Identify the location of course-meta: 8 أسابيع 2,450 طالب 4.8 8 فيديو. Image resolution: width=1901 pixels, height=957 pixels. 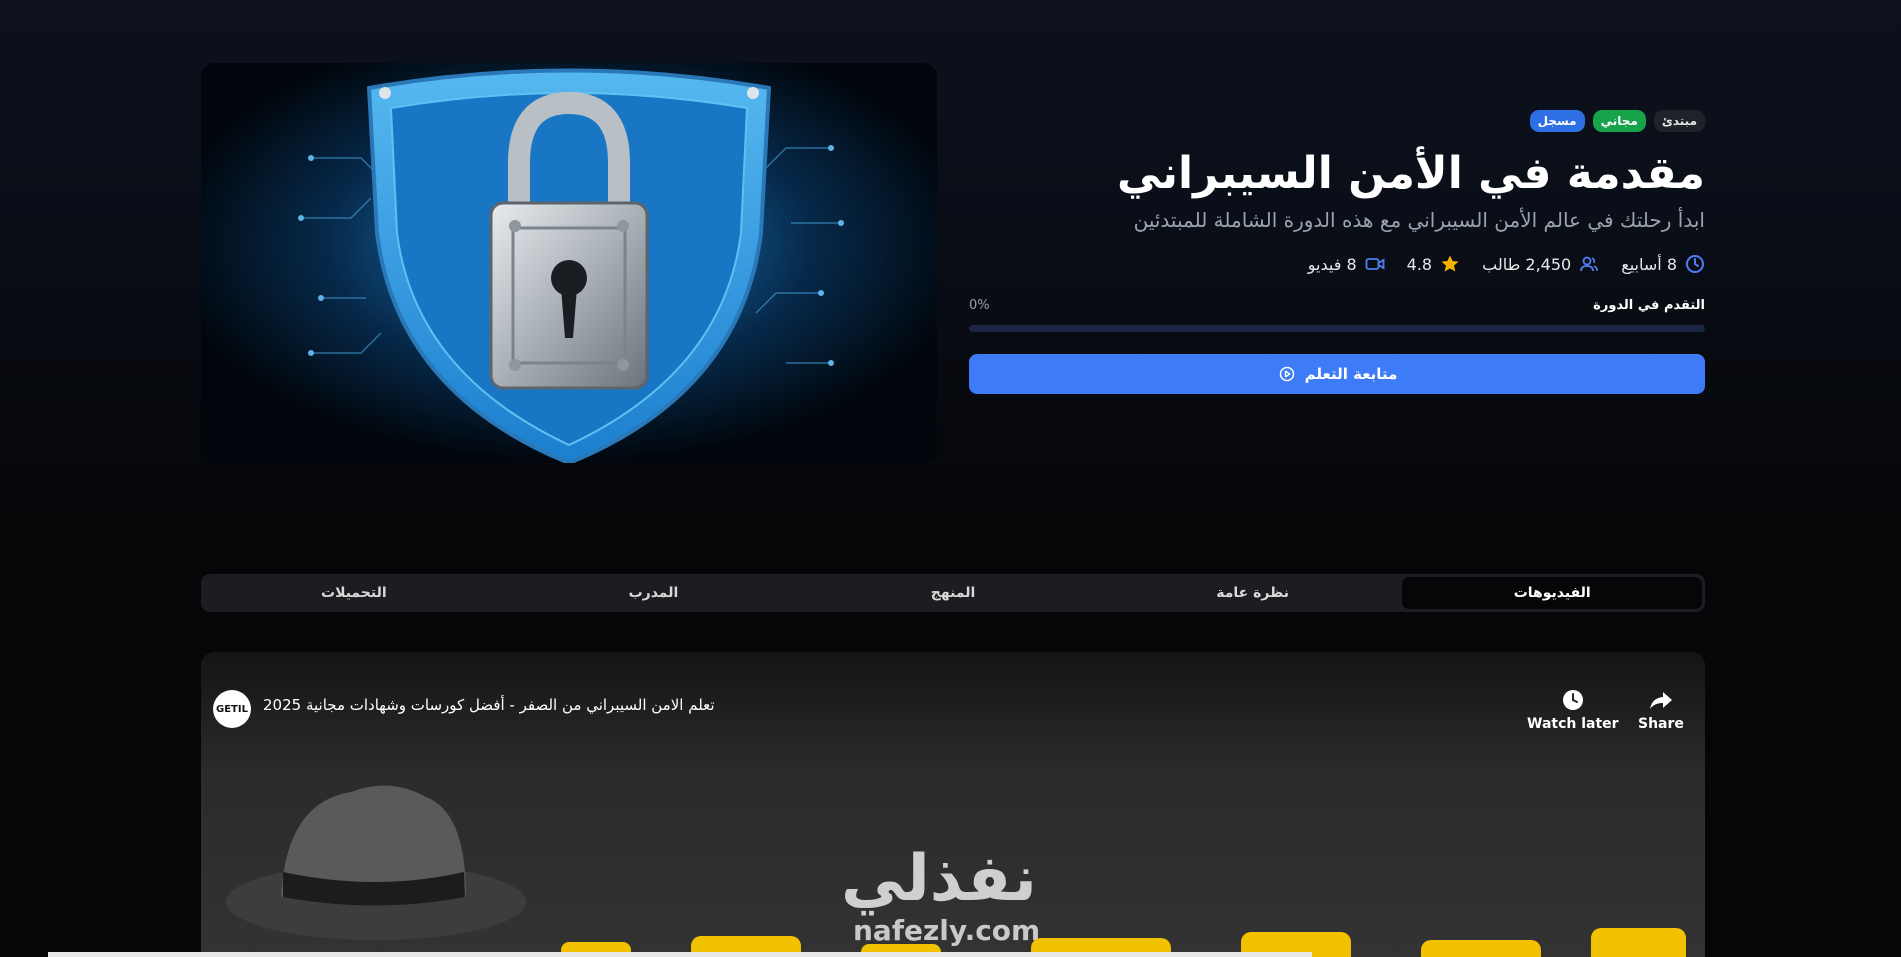
(1337, 264).